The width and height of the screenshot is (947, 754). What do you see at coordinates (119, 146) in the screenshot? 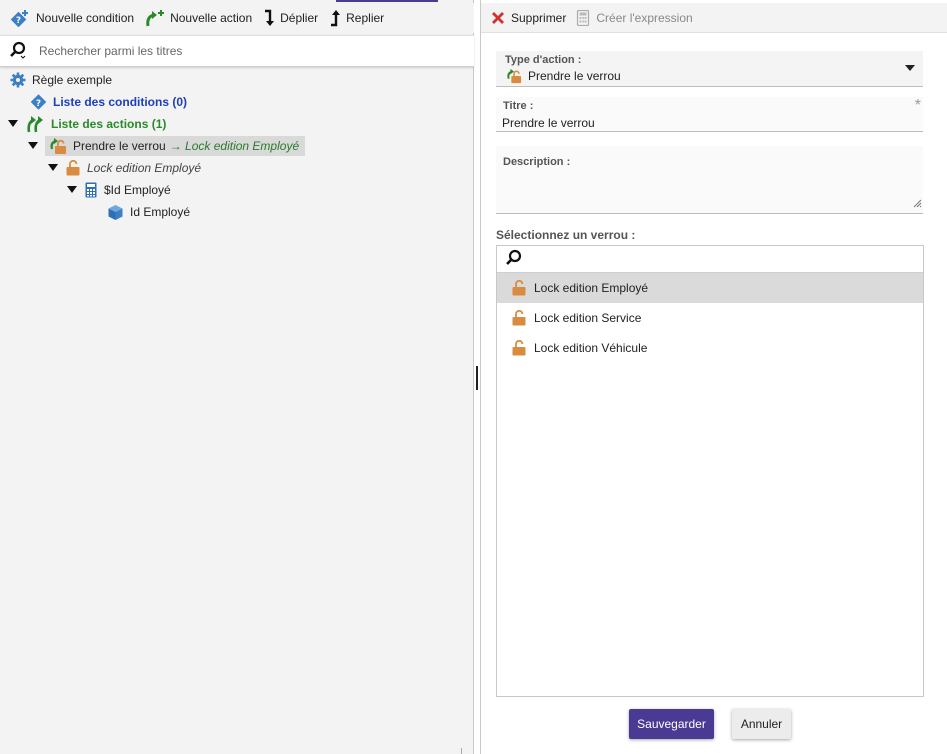
I see `tree-node-action-label: Prendre le verrou` at bounding box center [119, 146].